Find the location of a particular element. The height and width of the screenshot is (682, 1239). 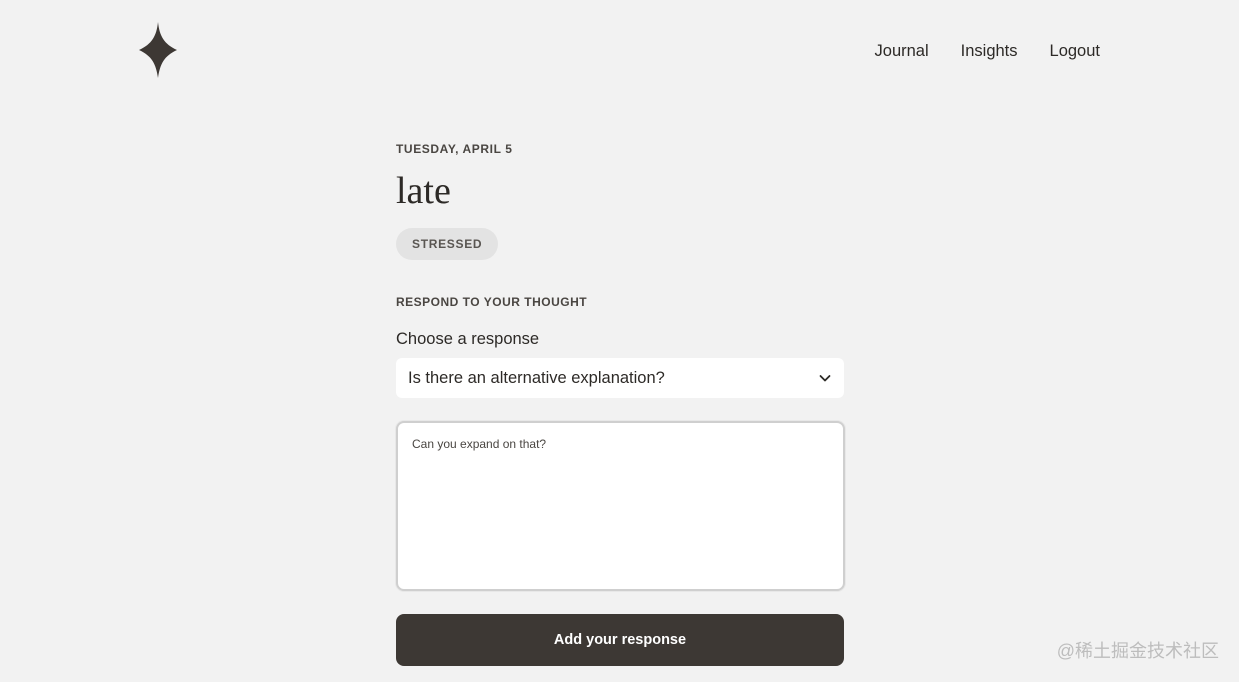

top-nav: Journal Insights Logout is located at coordinates (987, 51).